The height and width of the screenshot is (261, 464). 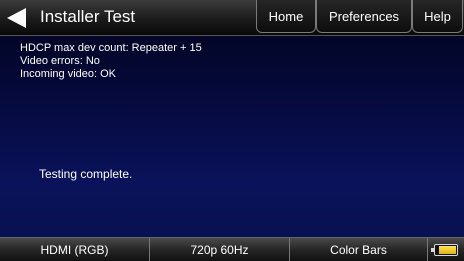 What do you see at coordinates (60, 61) in the screenshot?
I see `video-errors-status: Video errors: No` at bounding box center [60, 61].